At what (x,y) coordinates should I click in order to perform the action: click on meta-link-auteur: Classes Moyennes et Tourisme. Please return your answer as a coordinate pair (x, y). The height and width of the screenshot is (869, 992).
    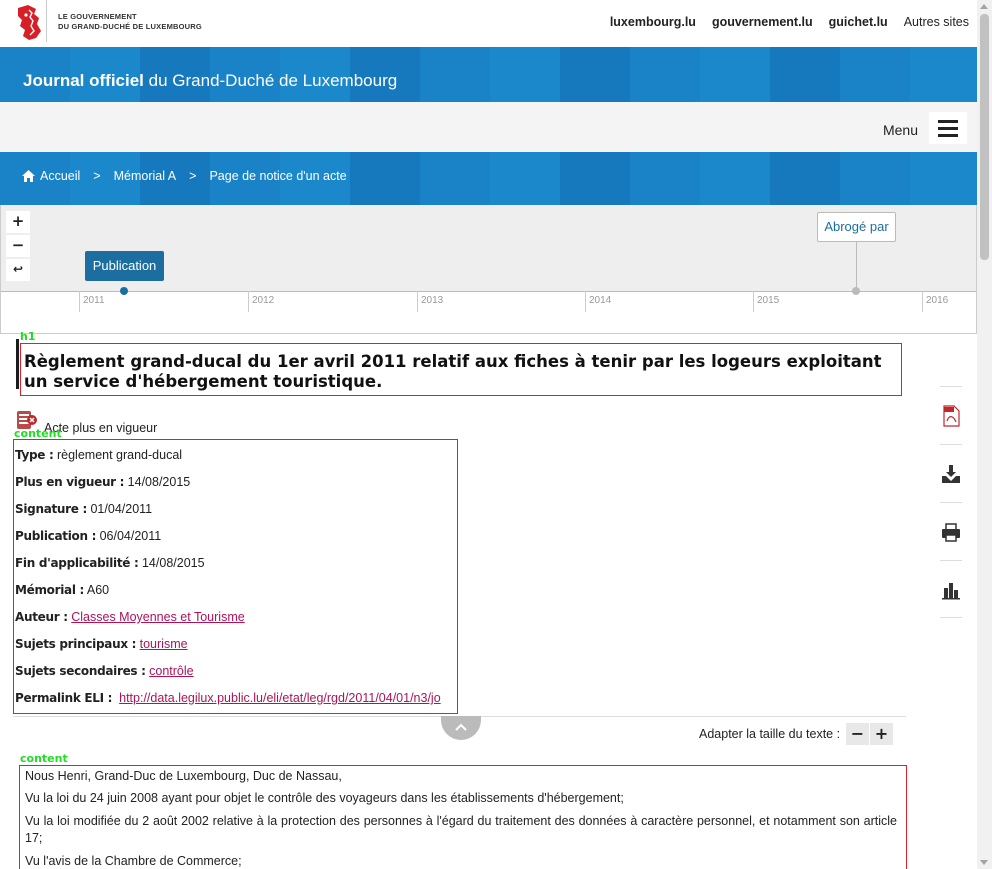
    Looking at the image, I should click on (157, 617).